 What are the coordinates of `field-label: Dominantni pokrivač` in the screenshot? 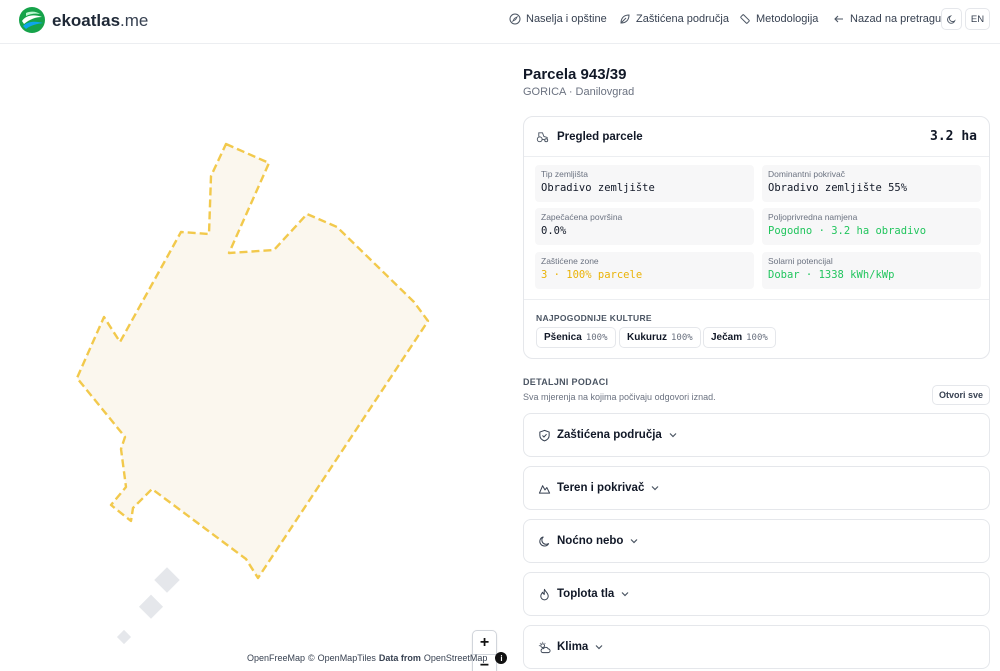 It's located at (807, 174).